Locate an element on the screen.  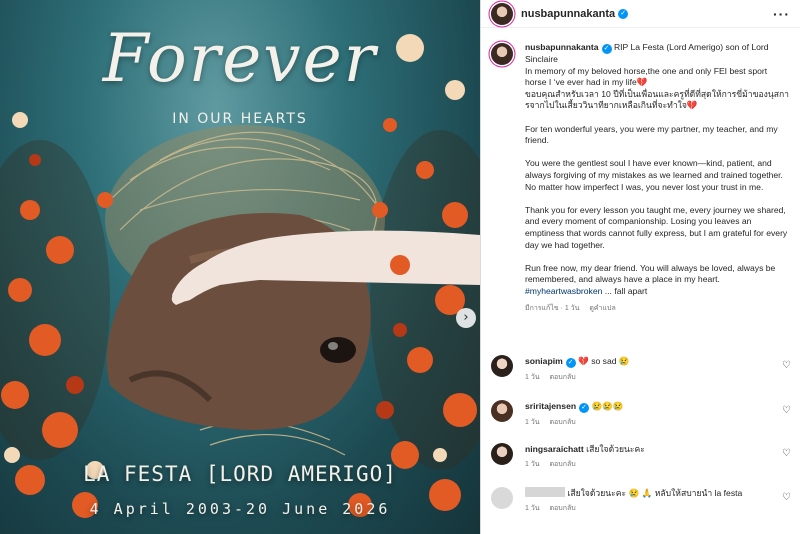
carousel-next-button: › is located at coordinates (466, 318).